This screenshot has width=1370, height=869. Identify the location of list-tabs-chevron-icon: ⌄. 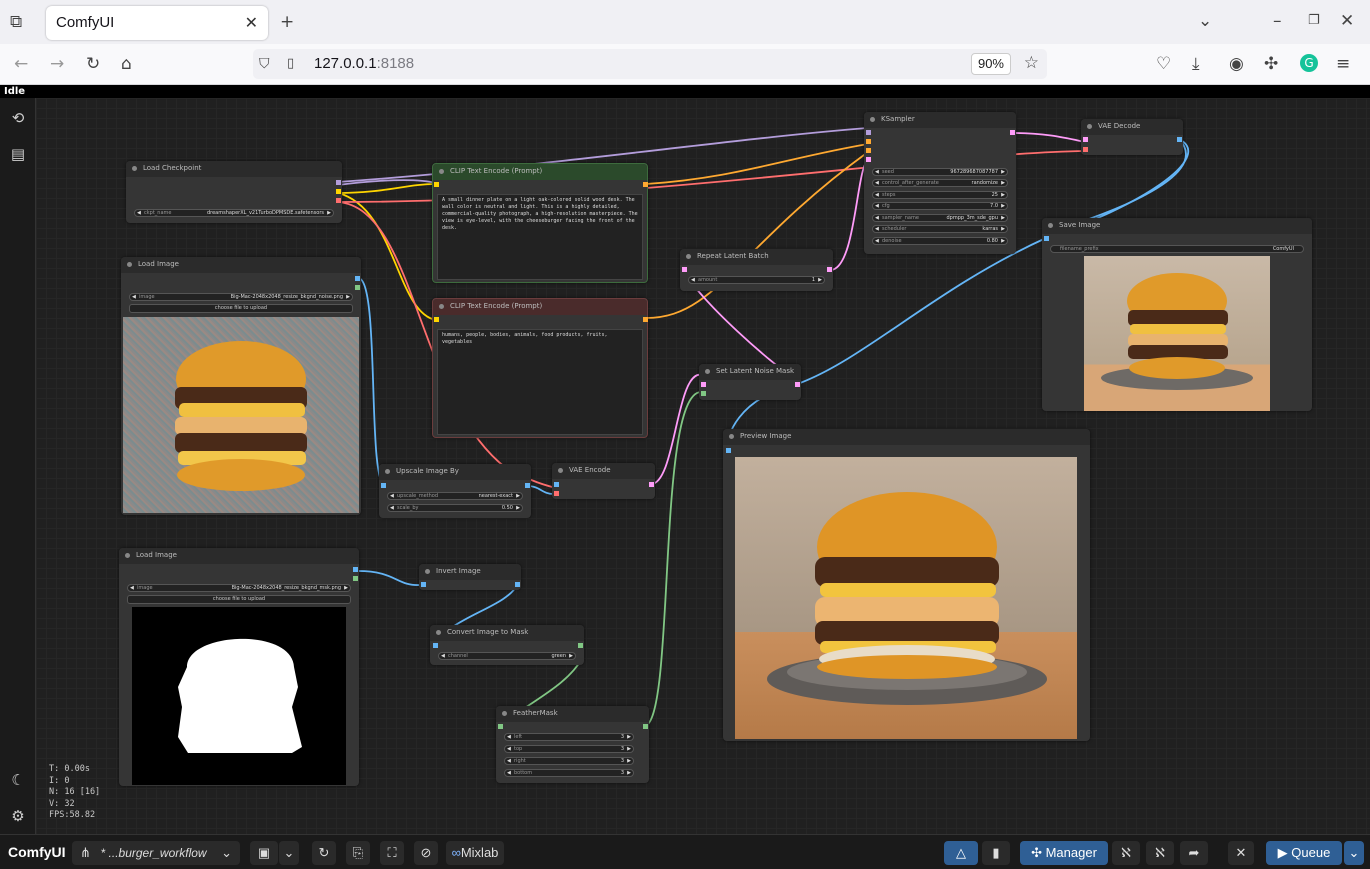
(1205, 21).